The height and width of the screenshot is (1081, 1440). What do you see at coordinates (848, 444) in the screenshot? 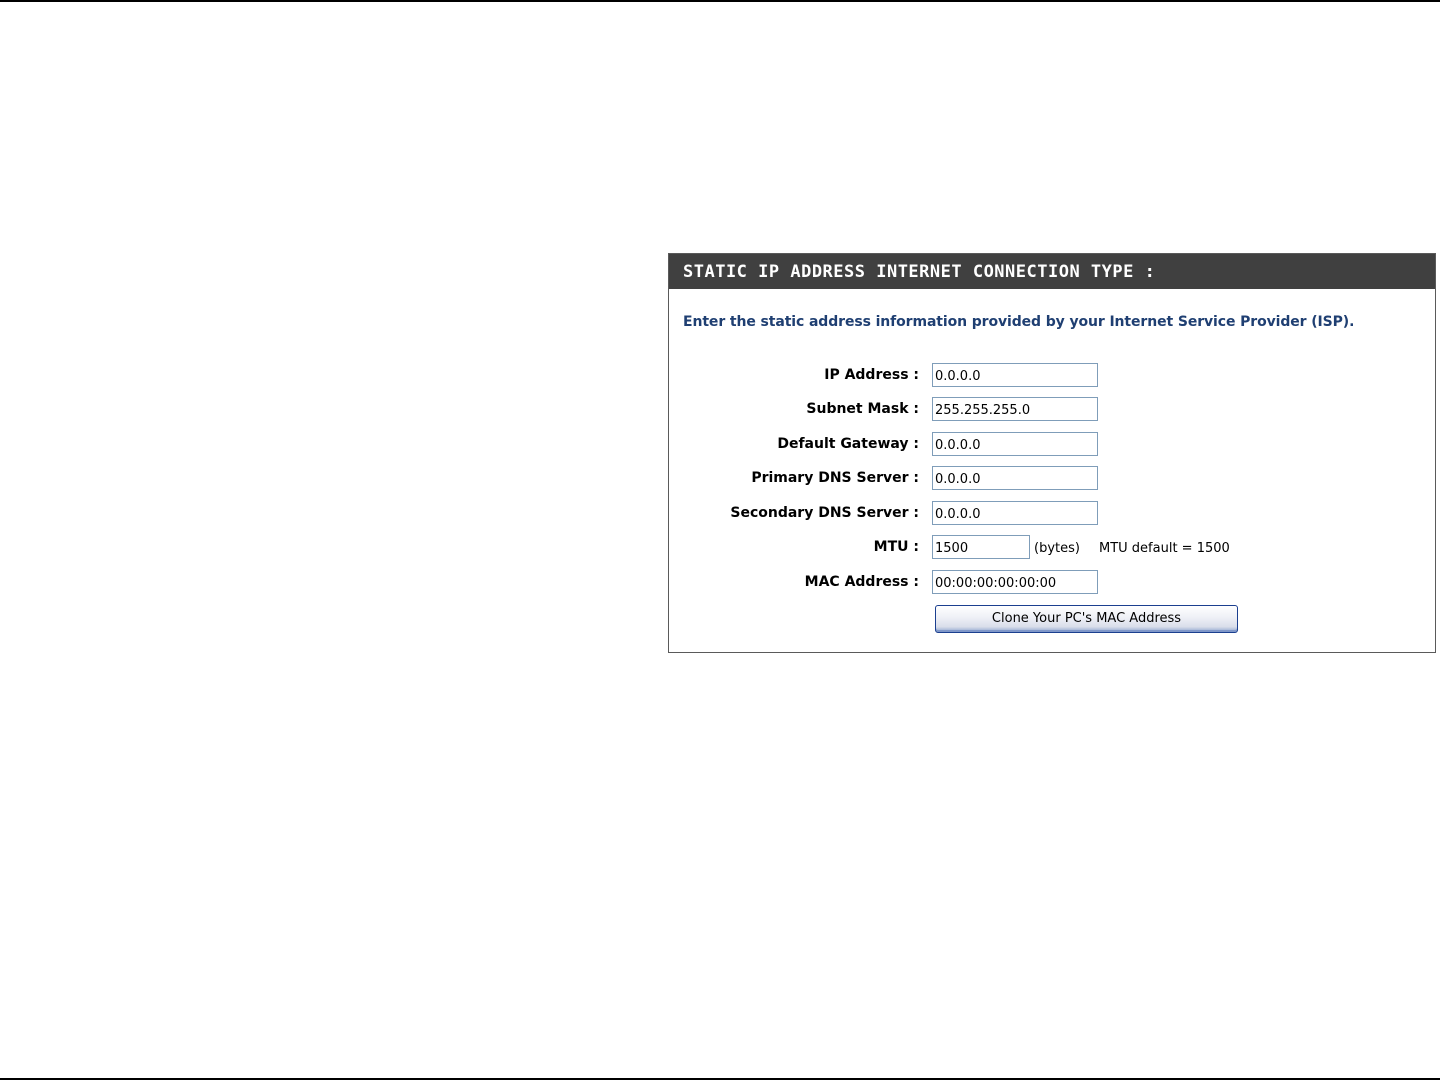
I see `default-gateway-label: Default Gateway :` at bounding box center [848, 444].